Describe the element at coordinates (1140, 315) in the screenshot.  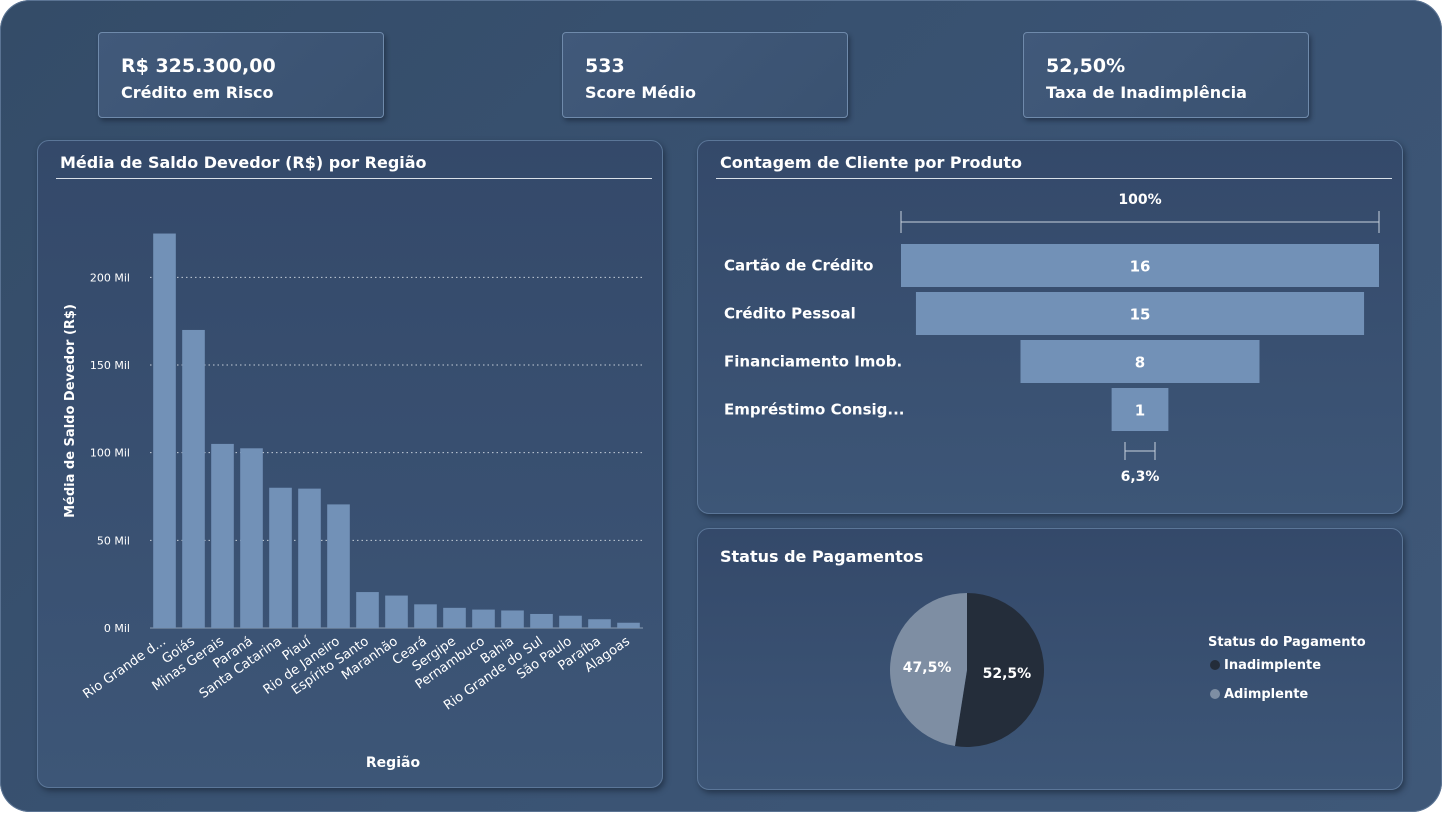
I see `funnel-value-label: 15` at that location.